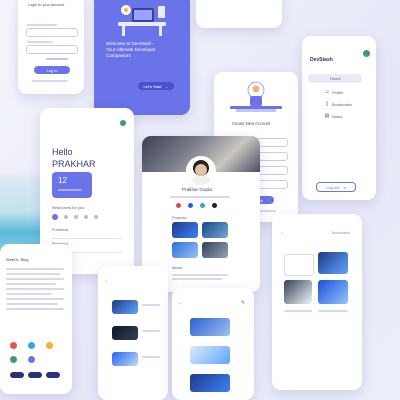 This screenshot has height=400, width=400. Describe the element at coordinates (60, 229) in the screenshot. I see `category-label: Frontend` at that location.